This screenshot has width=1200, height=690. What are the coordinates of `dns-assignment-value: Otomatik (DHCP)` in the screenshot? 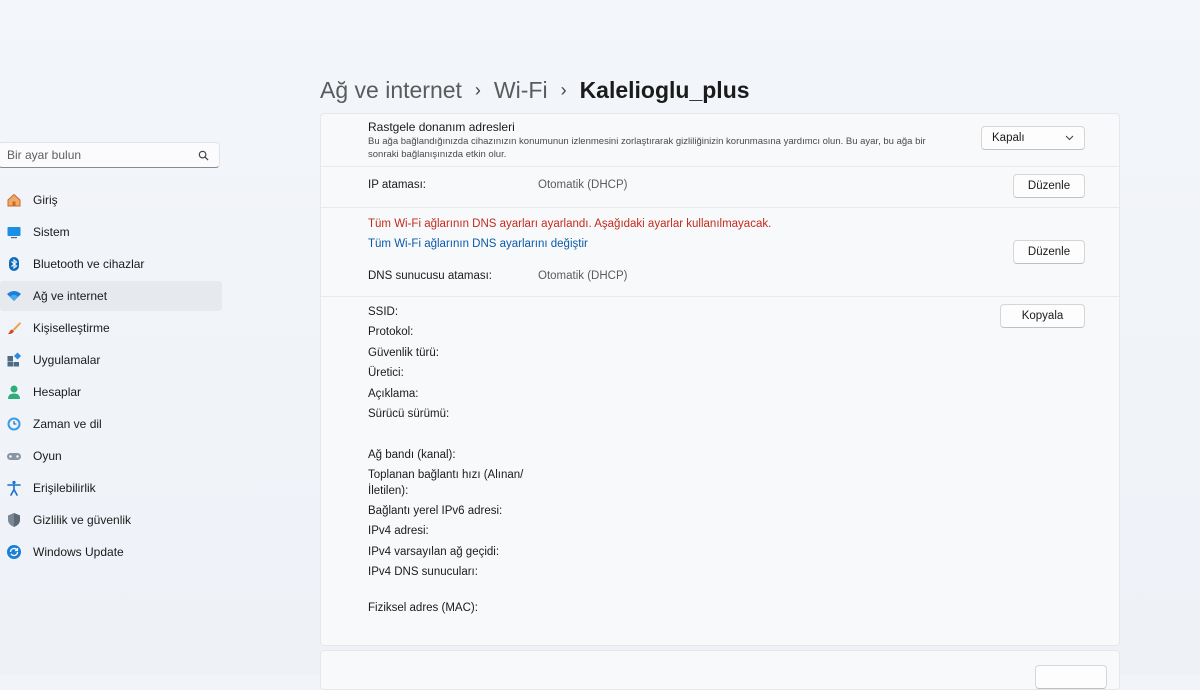 It's located at (583, 276).